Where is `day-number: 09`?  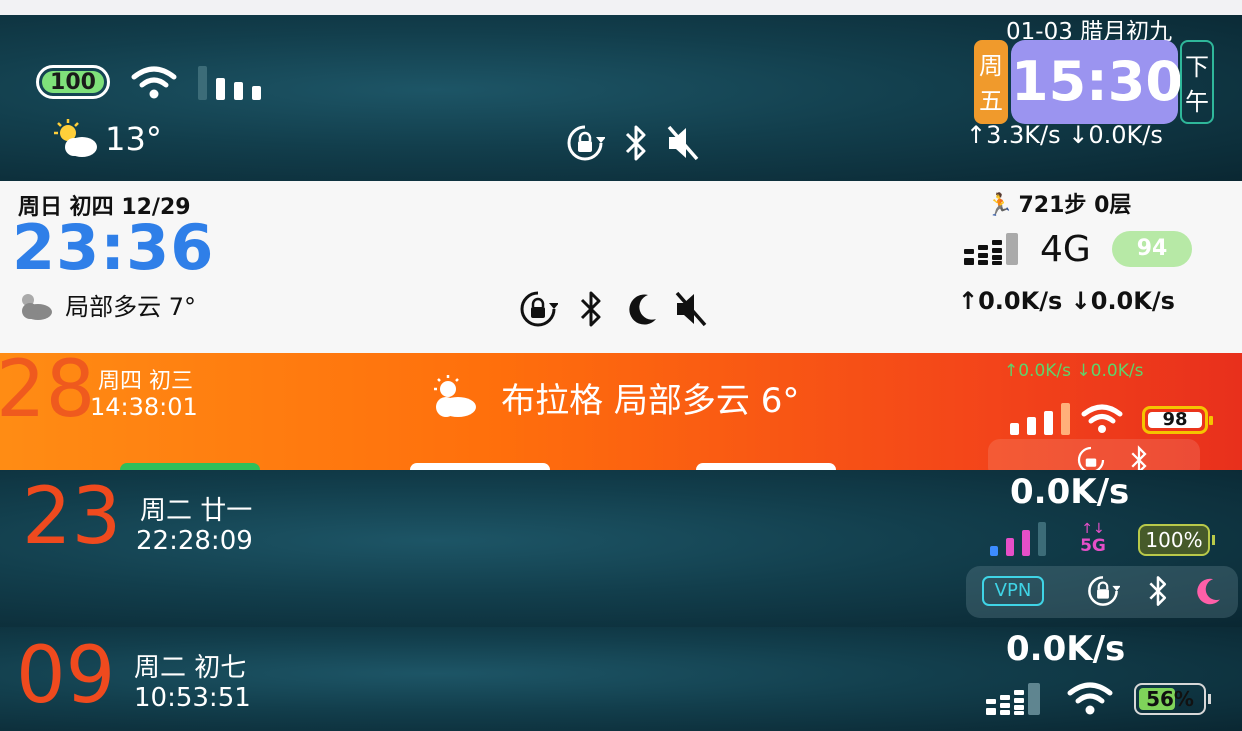 day-number: 09 is located at coordinates (66, 676).